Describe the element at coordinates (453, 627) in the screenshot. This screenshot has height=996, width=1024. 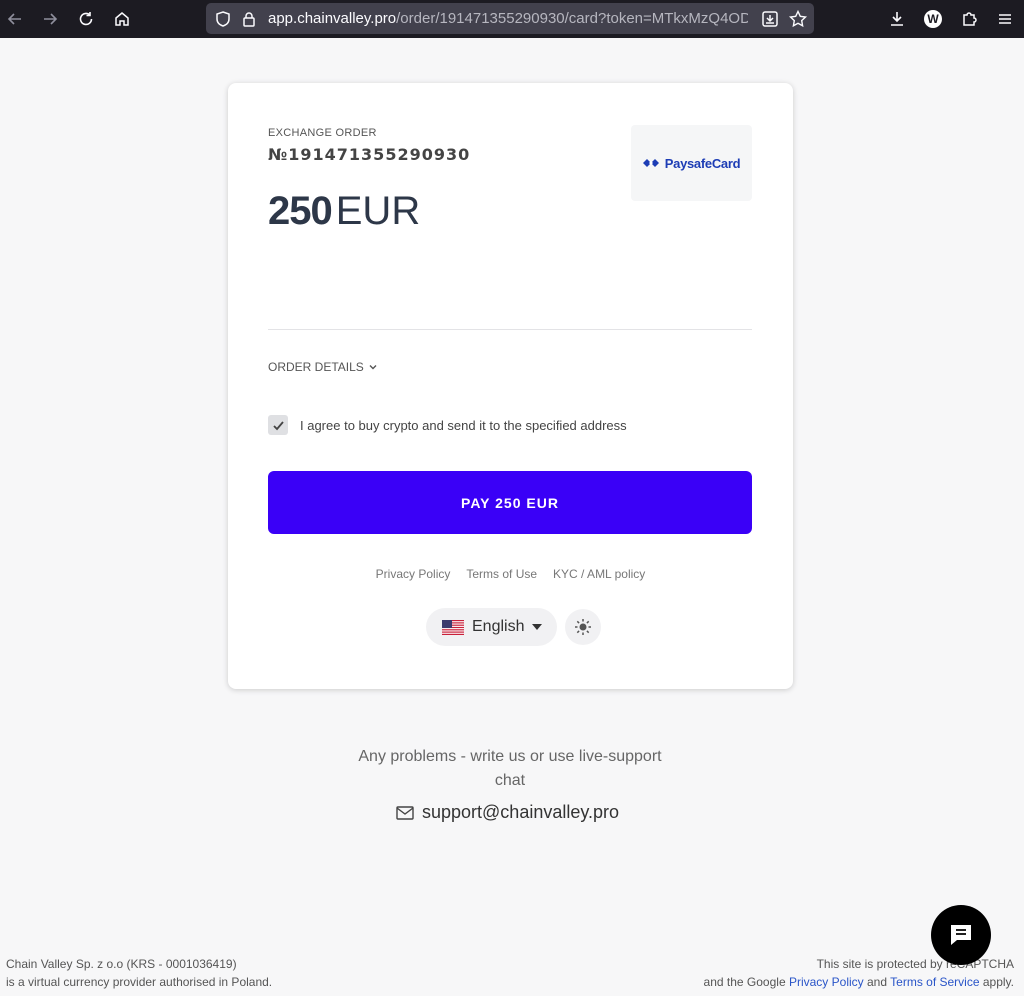
I see `us-flag-icon` at that location.